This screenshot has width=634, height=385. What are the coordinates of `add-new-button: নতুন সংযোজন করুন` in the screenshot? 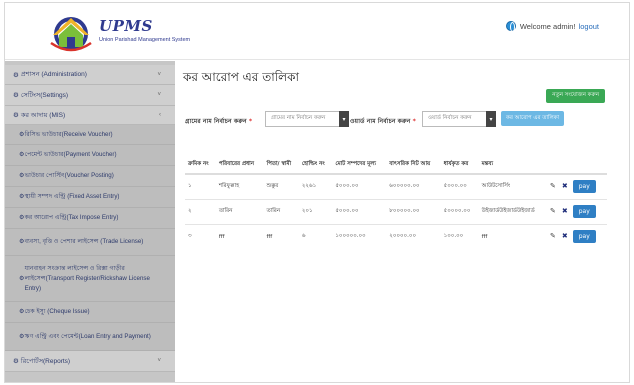 It's located at (575, 96).